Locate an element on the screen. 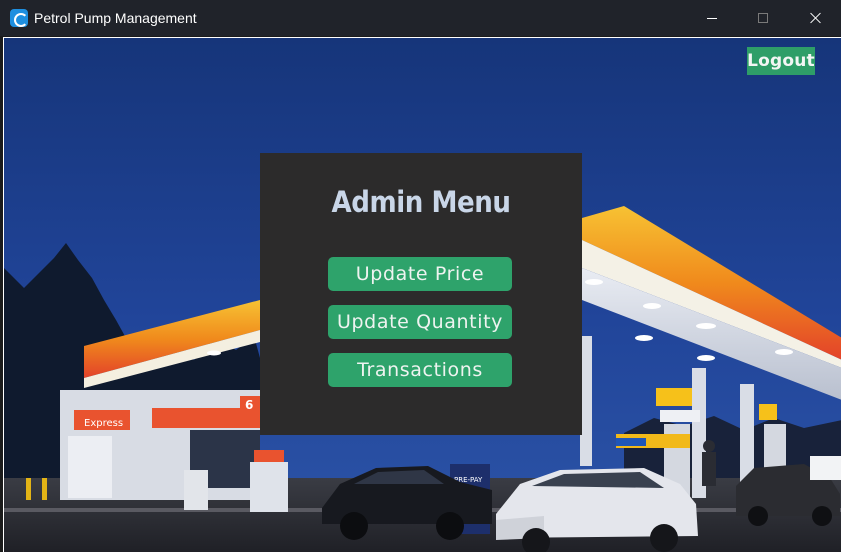  canopy-blue-band is located at coordinates (631, 442).